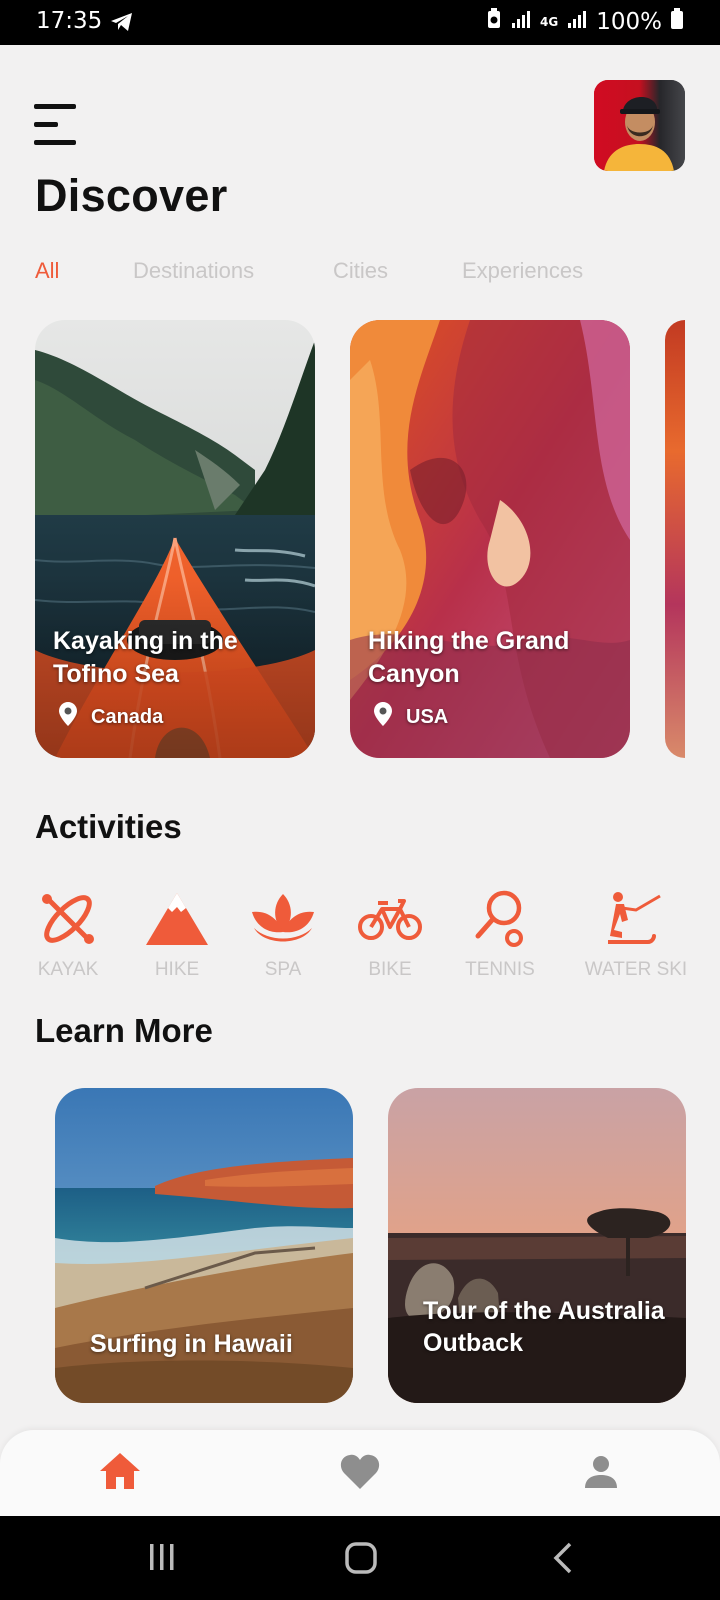 This screenshot has width=720, height=1600. I want to click on tab-all: All, so click(47, 271).